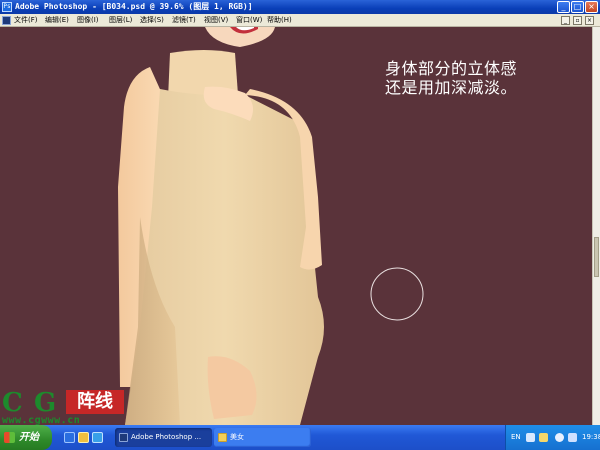  What do you see at coordinates (543, 437) in the screenshot?
I see `tray-help-icon` at bounding box center [543, 437].